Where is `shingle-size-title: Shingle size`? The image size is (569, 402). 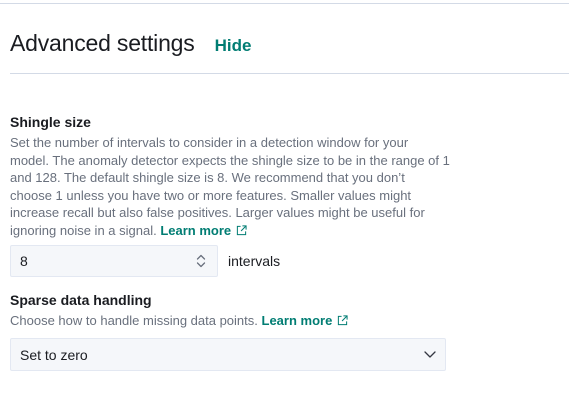 shingle-size-title: Shingle size is located at coordinates (50, 122).